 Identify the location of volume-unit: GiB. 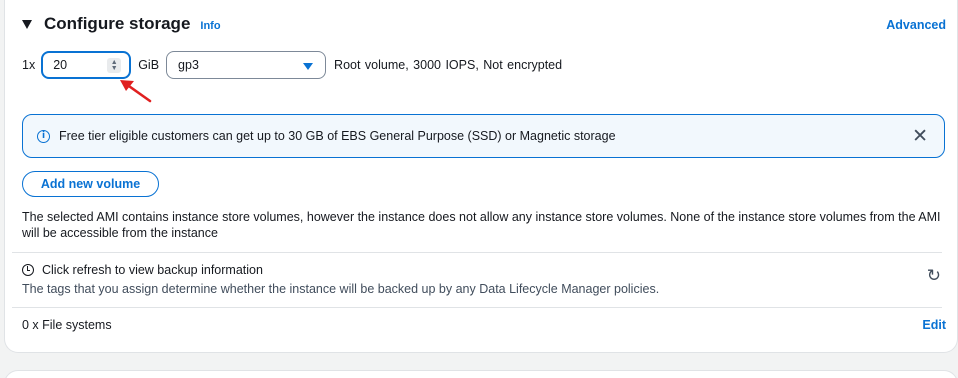
(149, 65).